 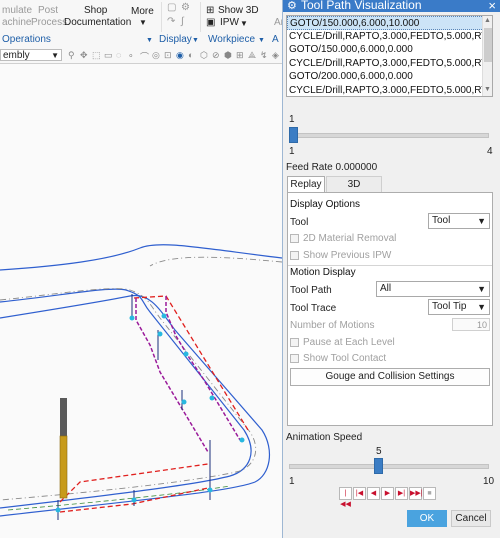 What do you see at coordinates (264, 55) in the screenshot?
I see `walk-icon: ↯` at bounding box center [264, 55].